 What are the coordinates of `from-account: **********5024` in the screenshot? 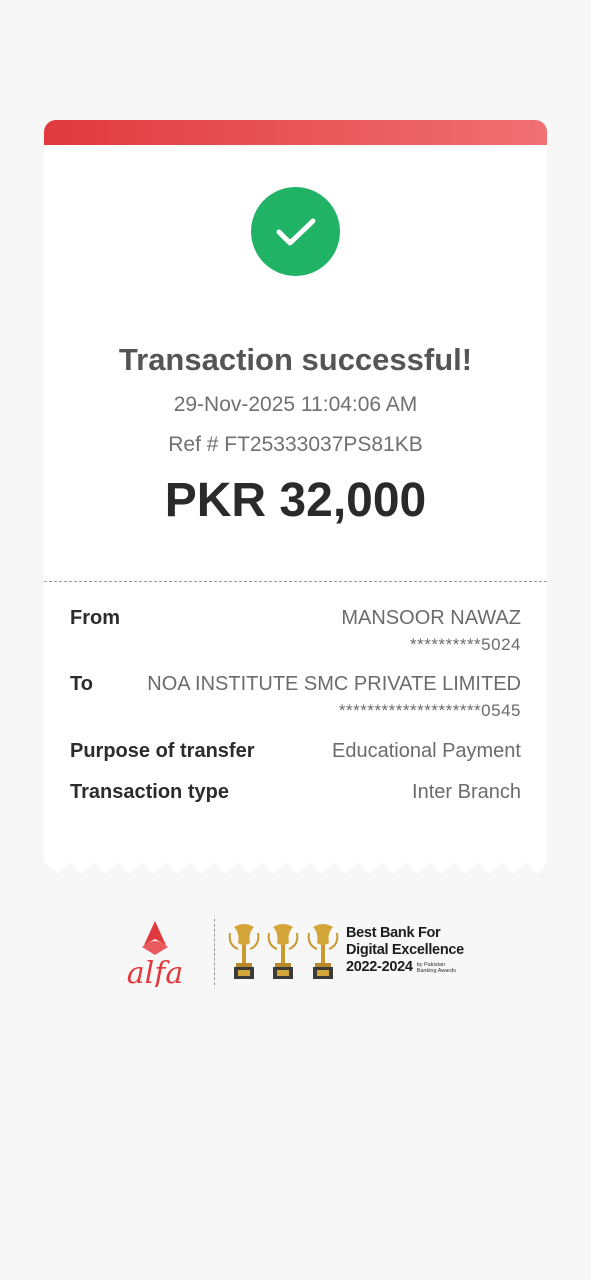 It's located at (465, 644).